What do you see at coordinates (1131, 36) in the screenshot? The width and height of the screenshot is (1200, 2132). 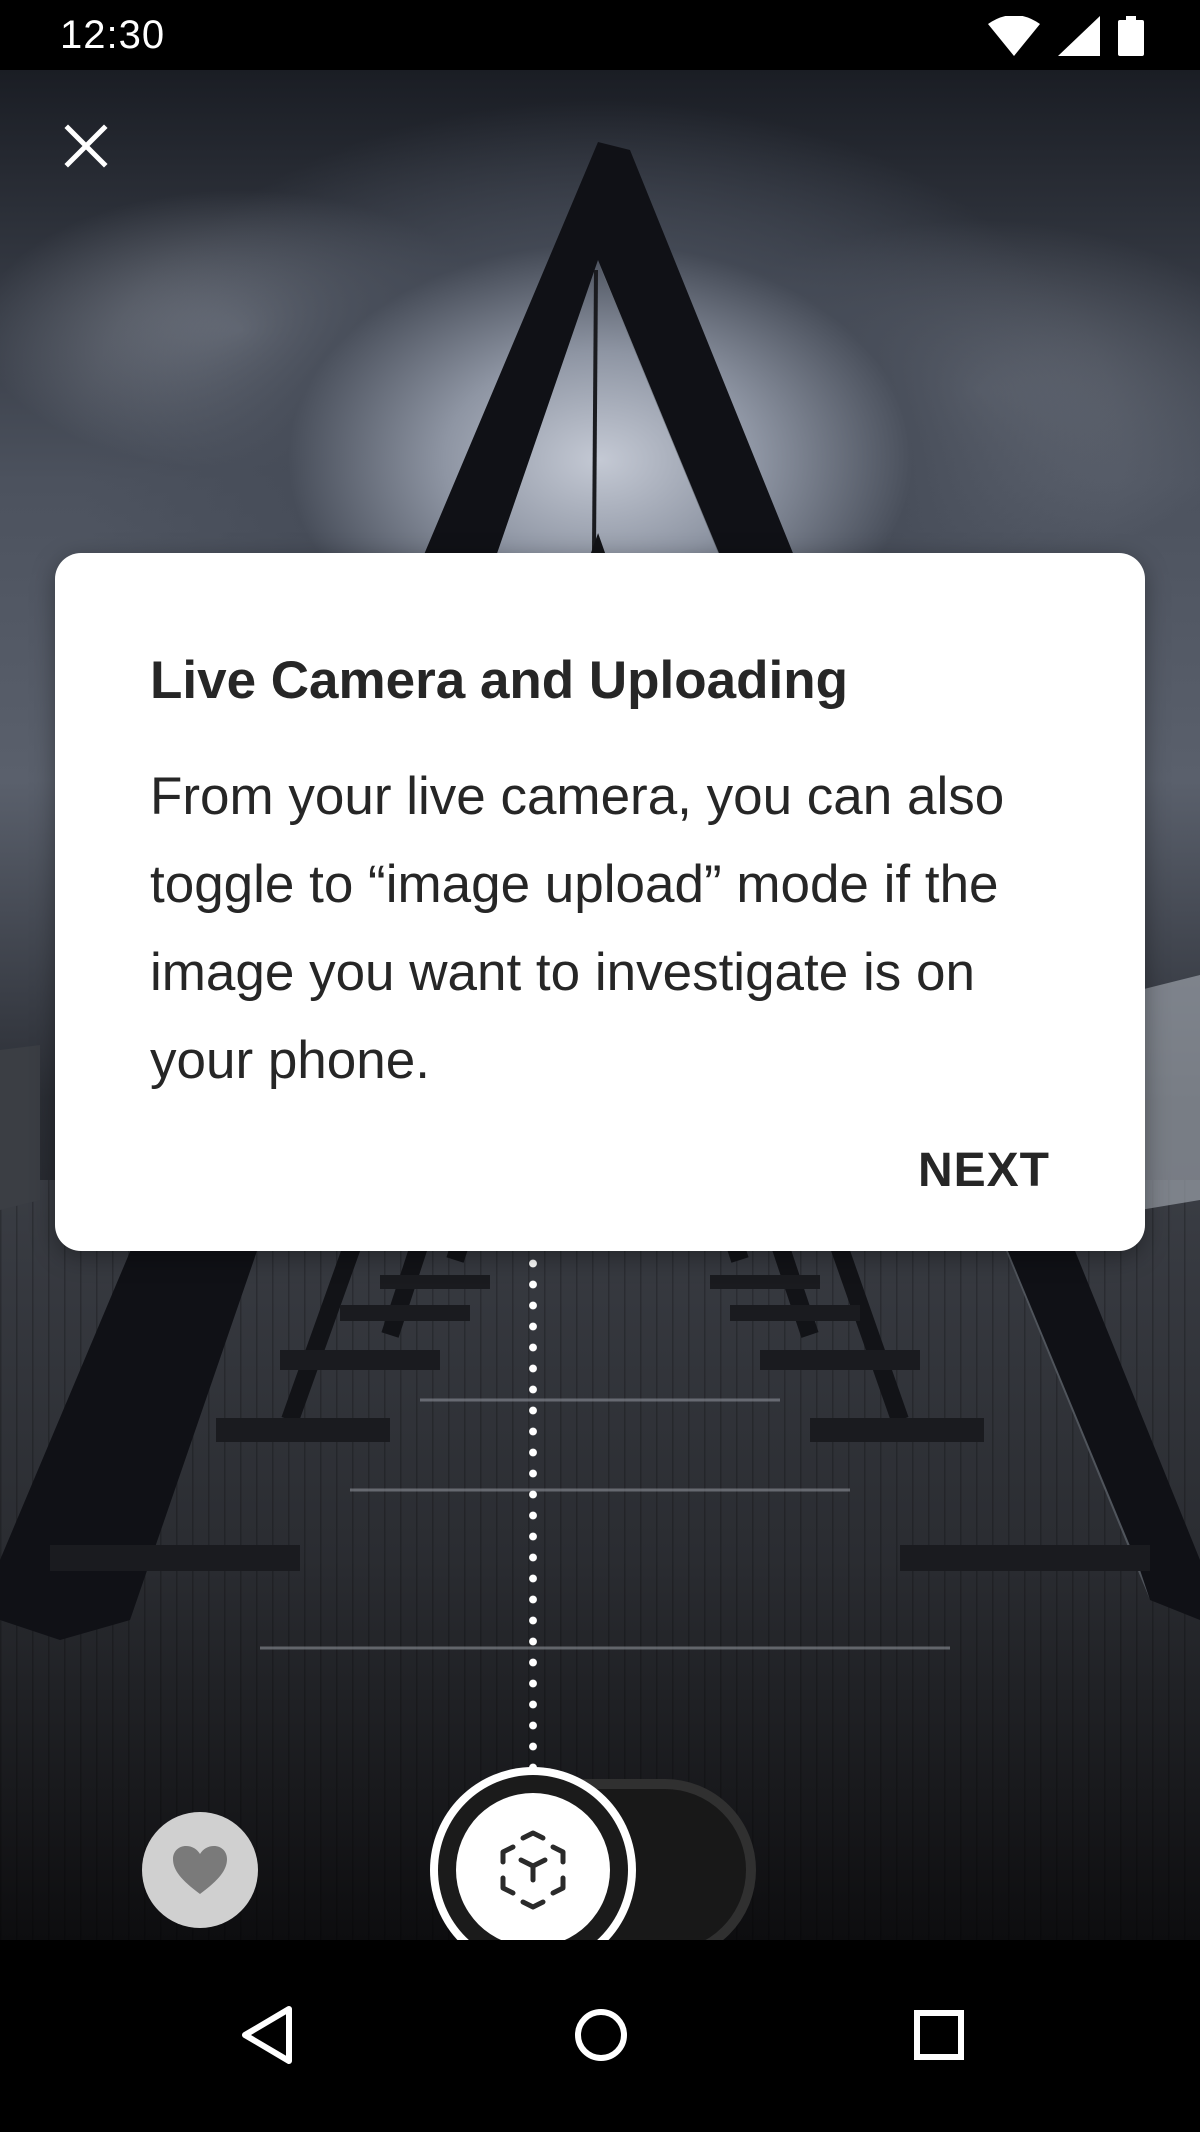 I see `battery-icon` at bounding box center [1131, 36].